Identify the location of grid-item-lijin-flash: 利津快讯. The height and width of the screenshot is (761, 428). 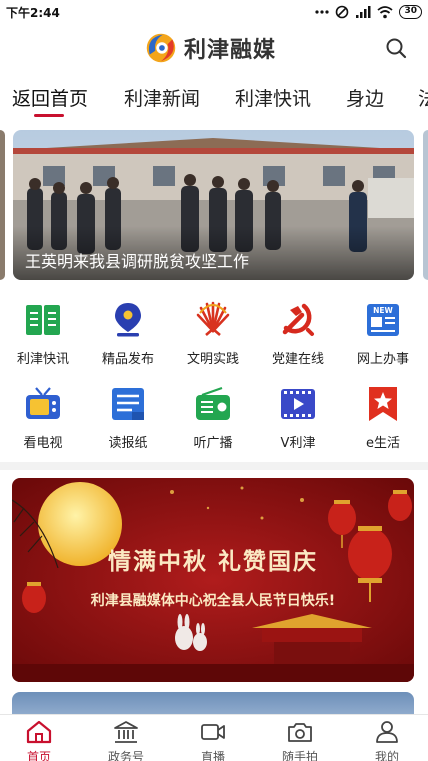
(43, 333).